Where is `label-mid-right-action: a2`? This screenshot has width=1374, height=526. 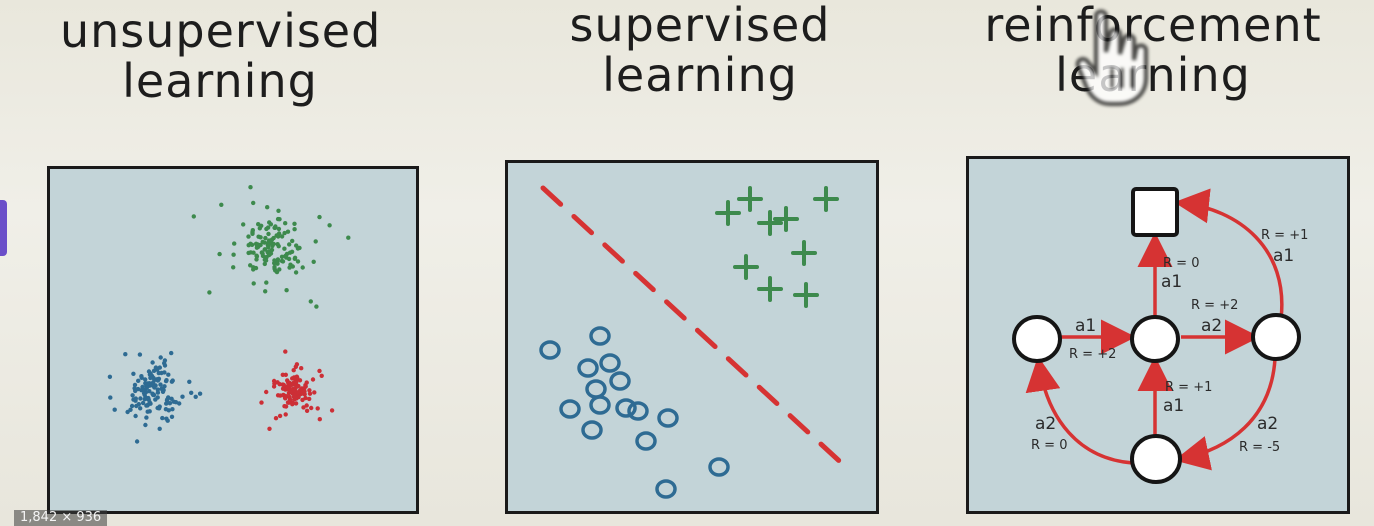
label-mid-right-action: a2 is located at coordinates (1211, 326).